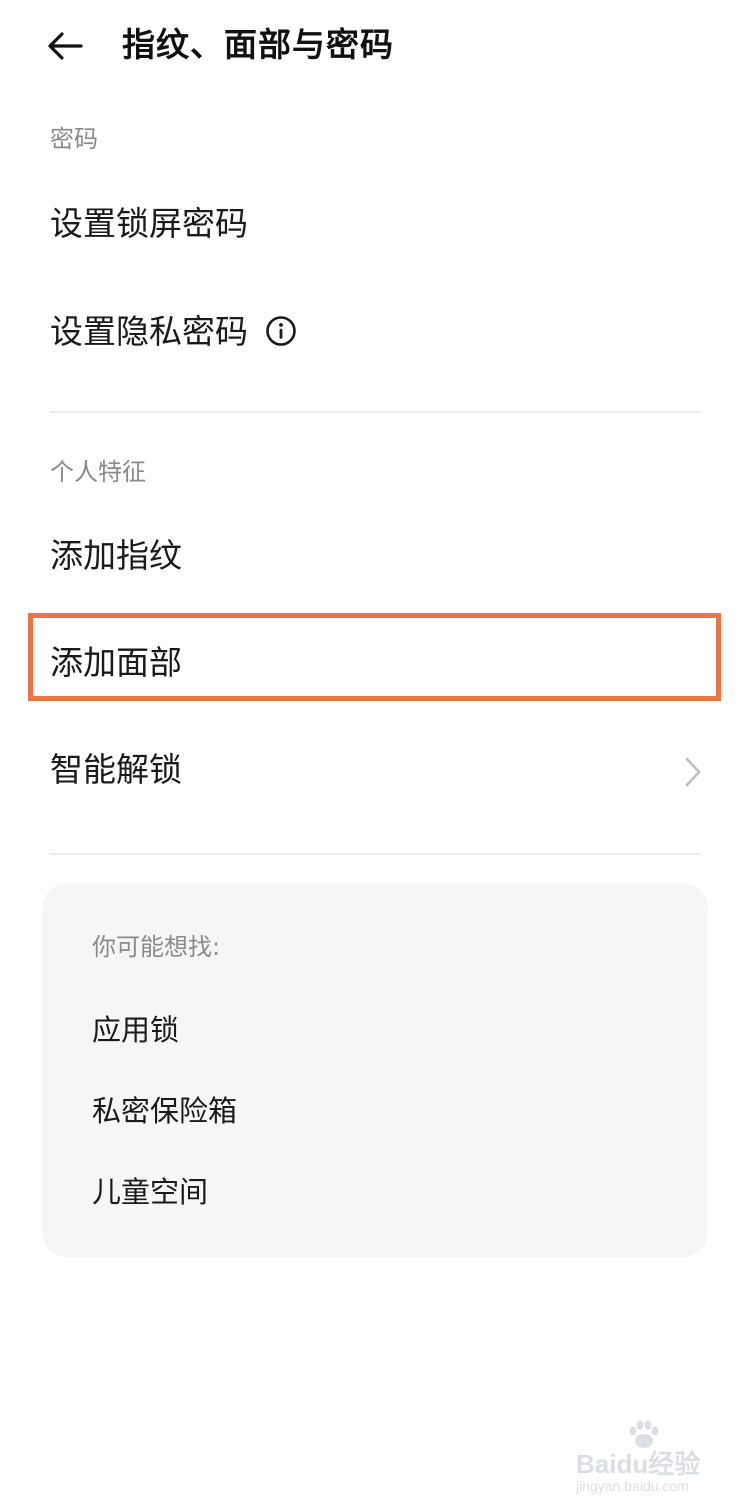 This screenshot has width=750, height=1508. Describe the element at coordinates (98, 472) in the screenshot. I see `section-label-biometrics: 个人特征` at that location.